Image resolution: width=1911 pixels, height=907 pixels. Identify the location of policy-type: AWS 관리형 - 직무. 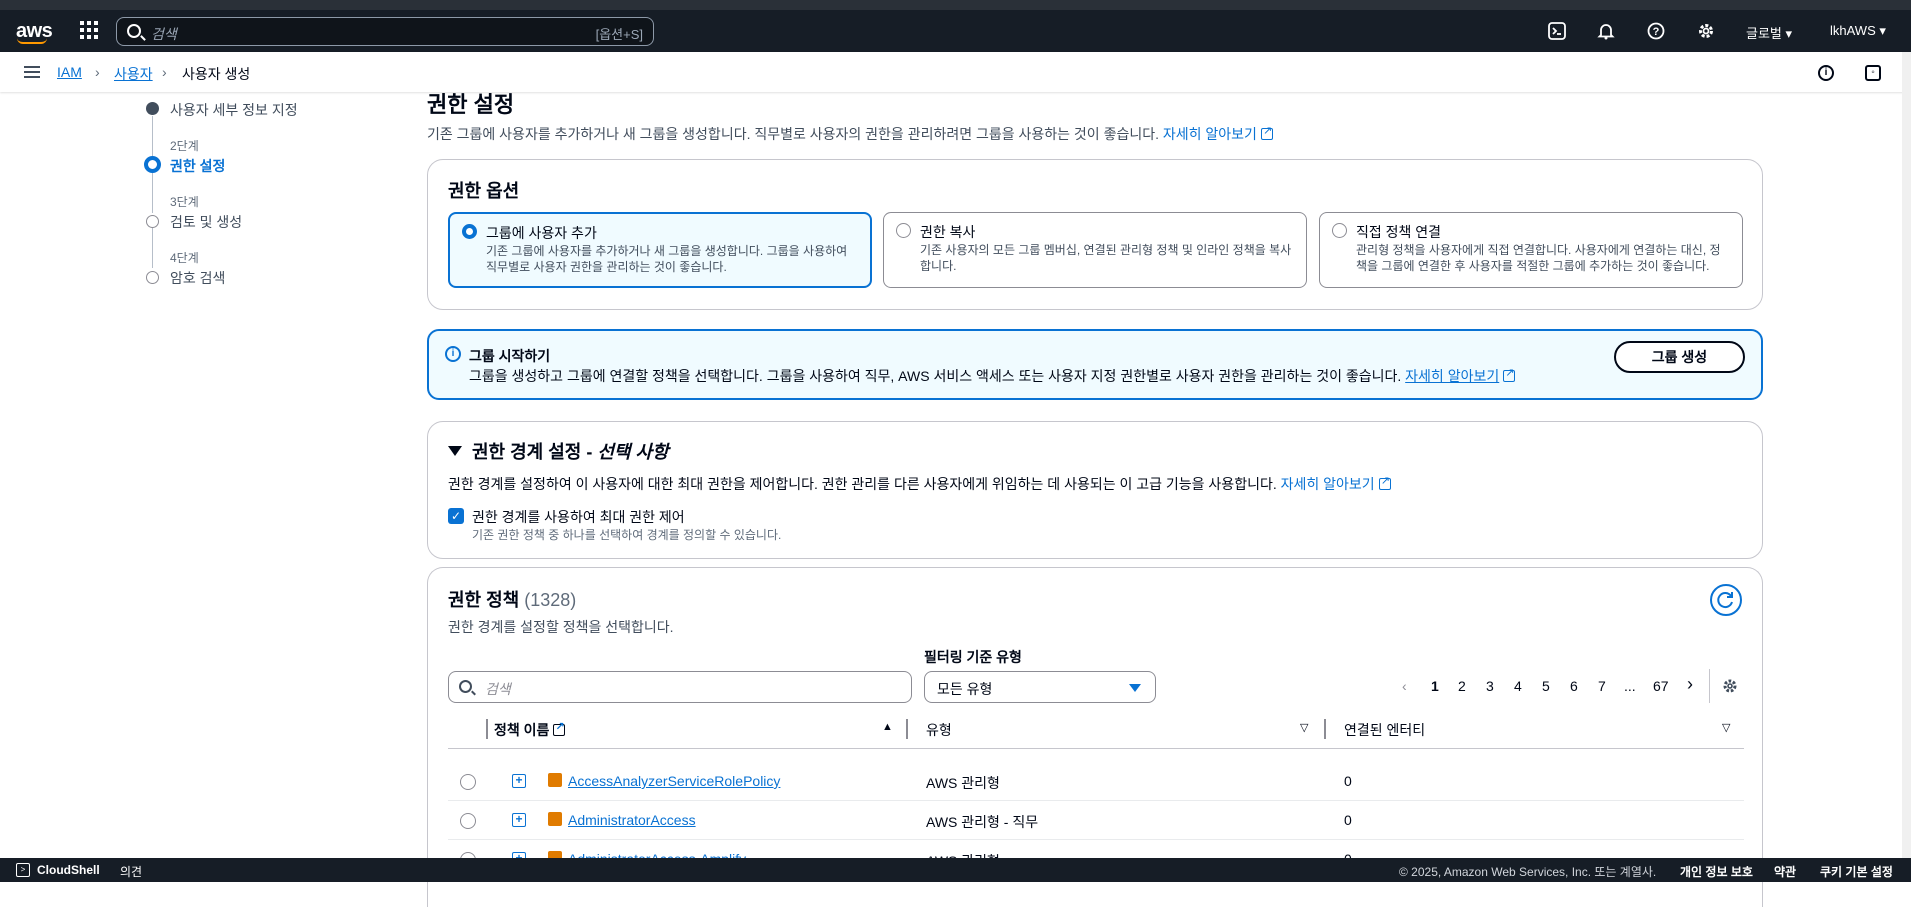
(982, 822).